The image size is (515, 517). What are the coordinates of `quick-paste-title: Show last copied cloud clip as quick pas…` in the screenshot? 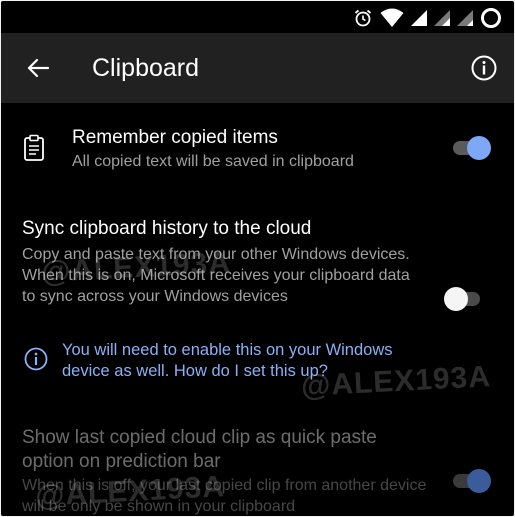 It's located at (199, 449).